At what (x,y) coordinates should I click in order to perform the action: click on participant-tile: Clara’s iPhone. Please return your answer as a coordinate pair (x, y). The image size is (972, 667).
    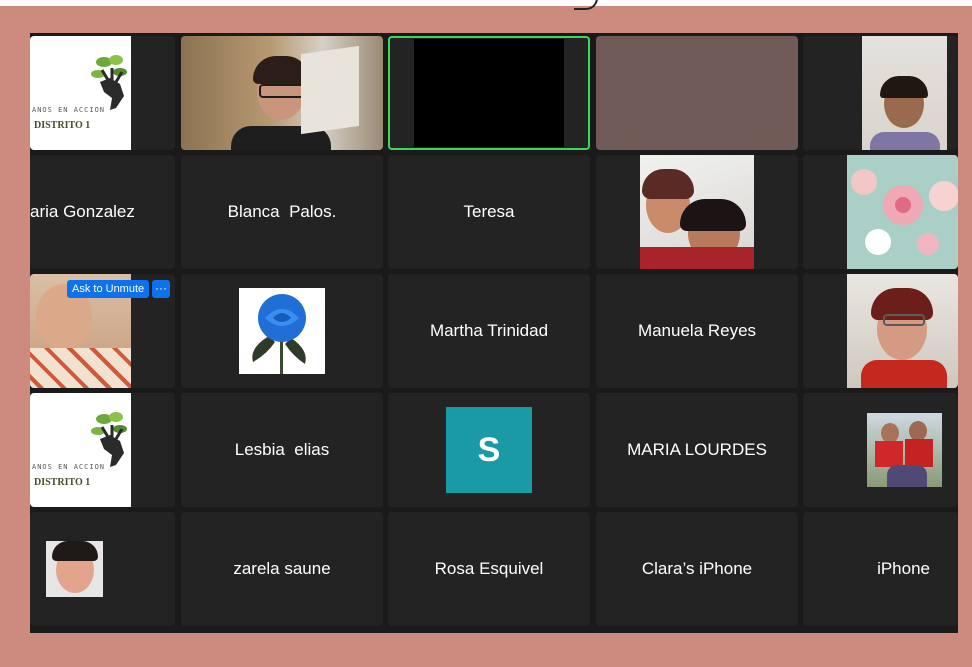
    Looking at the image, I should click on (697, 569).